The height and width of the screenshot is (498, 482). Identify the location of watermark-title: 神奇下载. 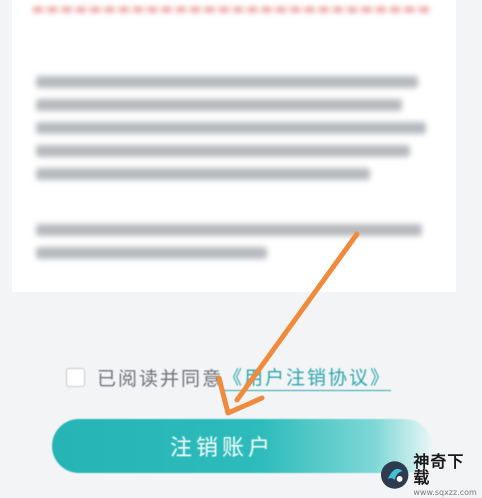
(439, 469).